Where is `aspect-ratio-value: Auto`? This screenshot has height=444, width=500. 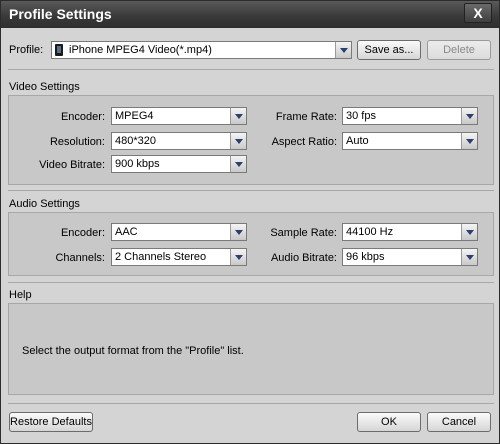
aspect-ratio-value: Auto is located at coordinates (357, 141).